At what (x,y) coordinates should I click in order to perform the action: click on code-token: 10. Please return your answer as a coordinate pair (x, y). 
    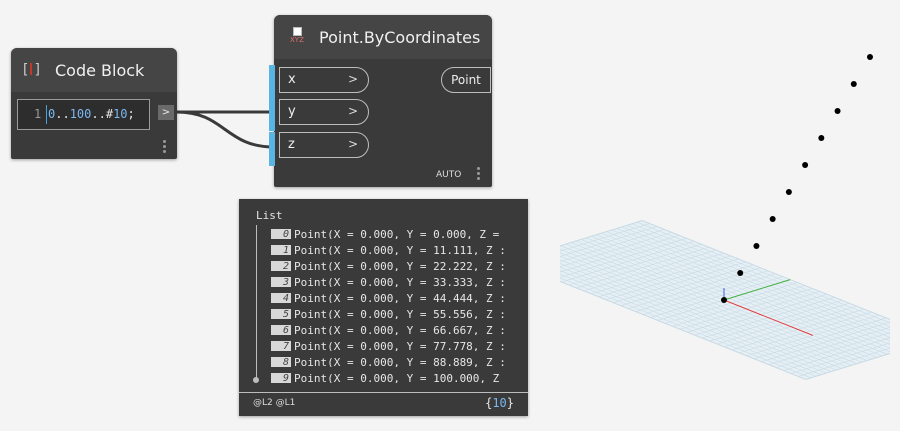
    Looking at the image, I should click on (120, 114).